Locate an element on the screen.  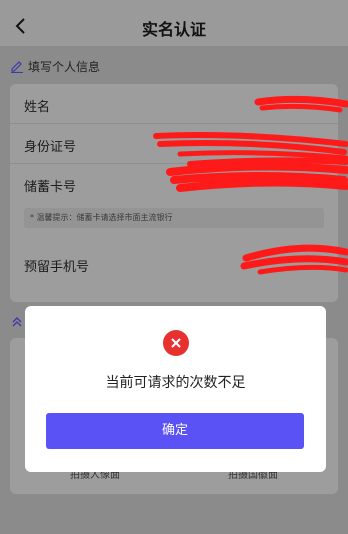
error-icon is located at coordinates (176, 343).